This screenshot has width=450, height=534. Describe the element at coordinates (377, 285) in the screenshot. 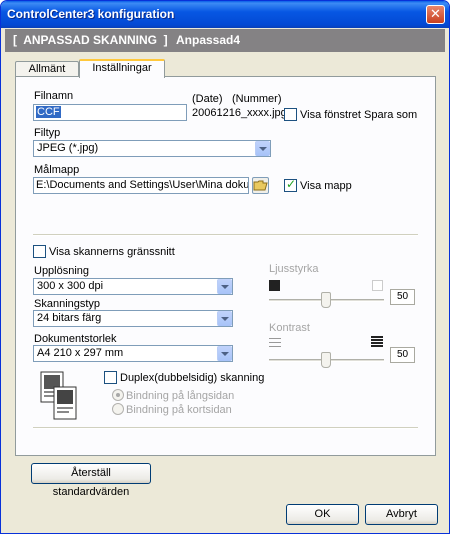

I see `light-square-icon` at that location.